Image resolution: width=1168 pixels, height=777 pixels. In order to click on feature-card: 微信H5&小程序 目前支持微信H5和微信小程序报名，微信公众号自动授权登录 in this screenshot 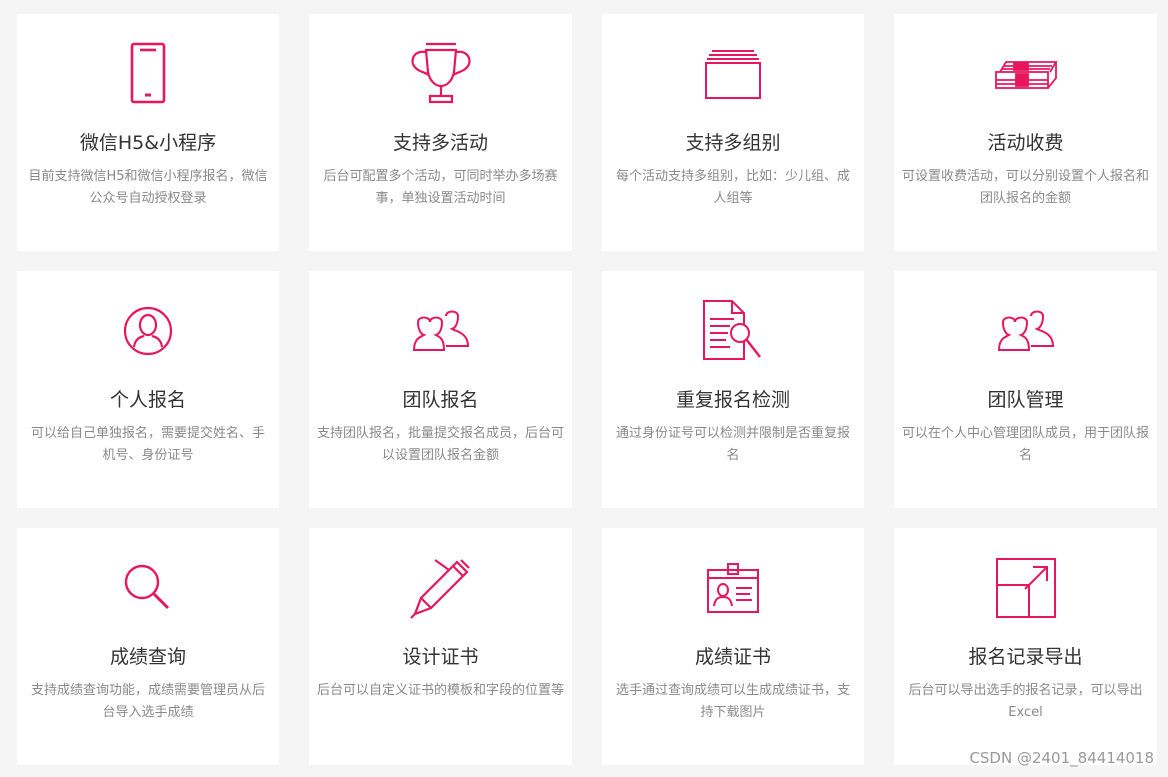, I will do `click(148, 132)`.